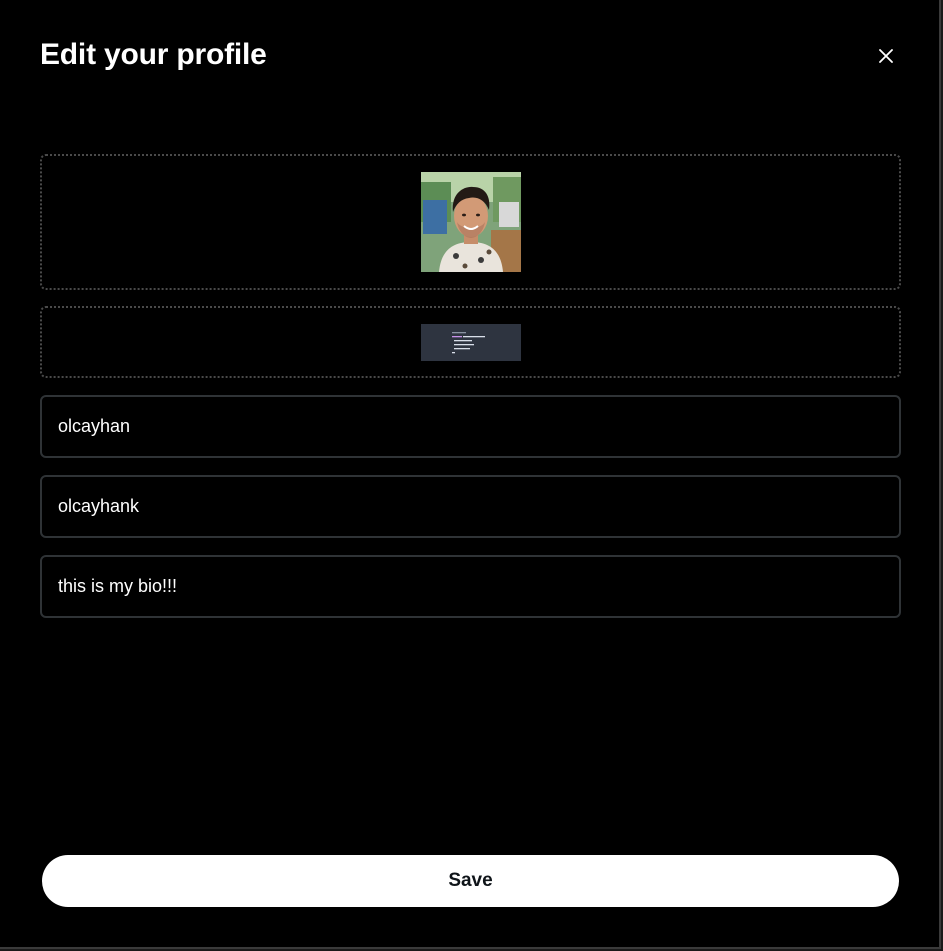 The height and width of the screenshot is (951, 943). What do you see at coordinates (470, 586) in the screenshot?
I see `bio-field` at bounding box center [470, 586].